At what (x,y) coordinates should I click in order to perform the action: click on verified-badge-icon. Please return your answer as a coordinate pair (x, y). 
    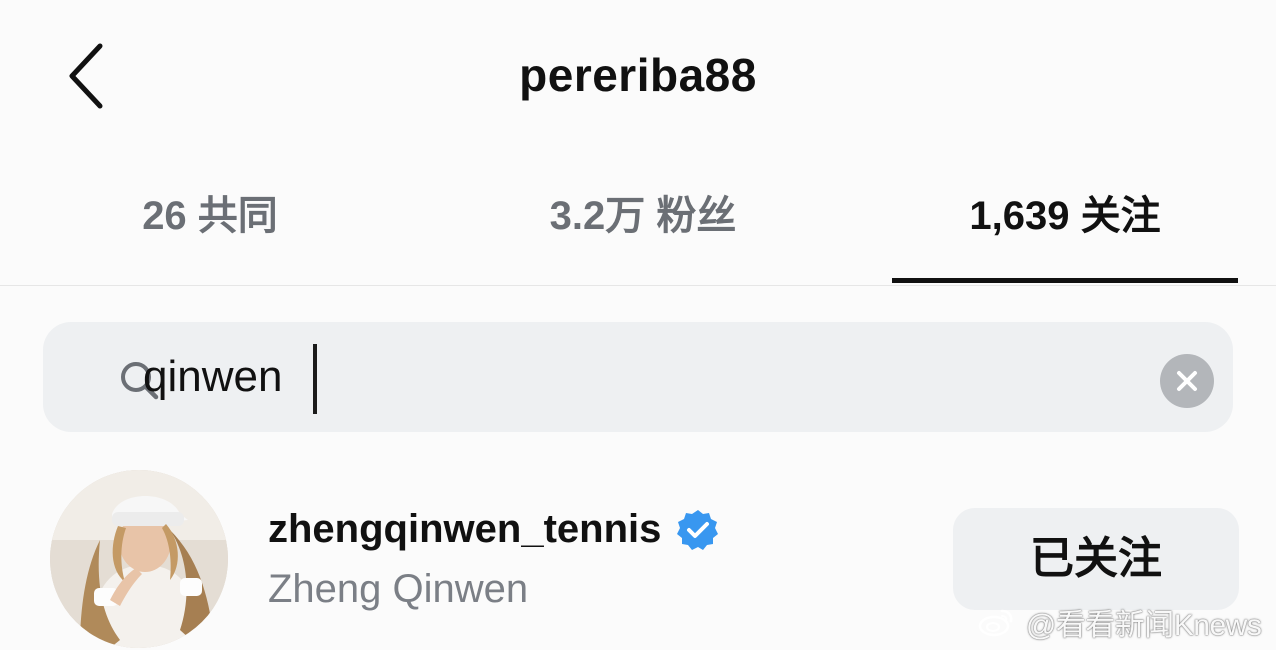
    Looking at the image, I should click on (697, 529).